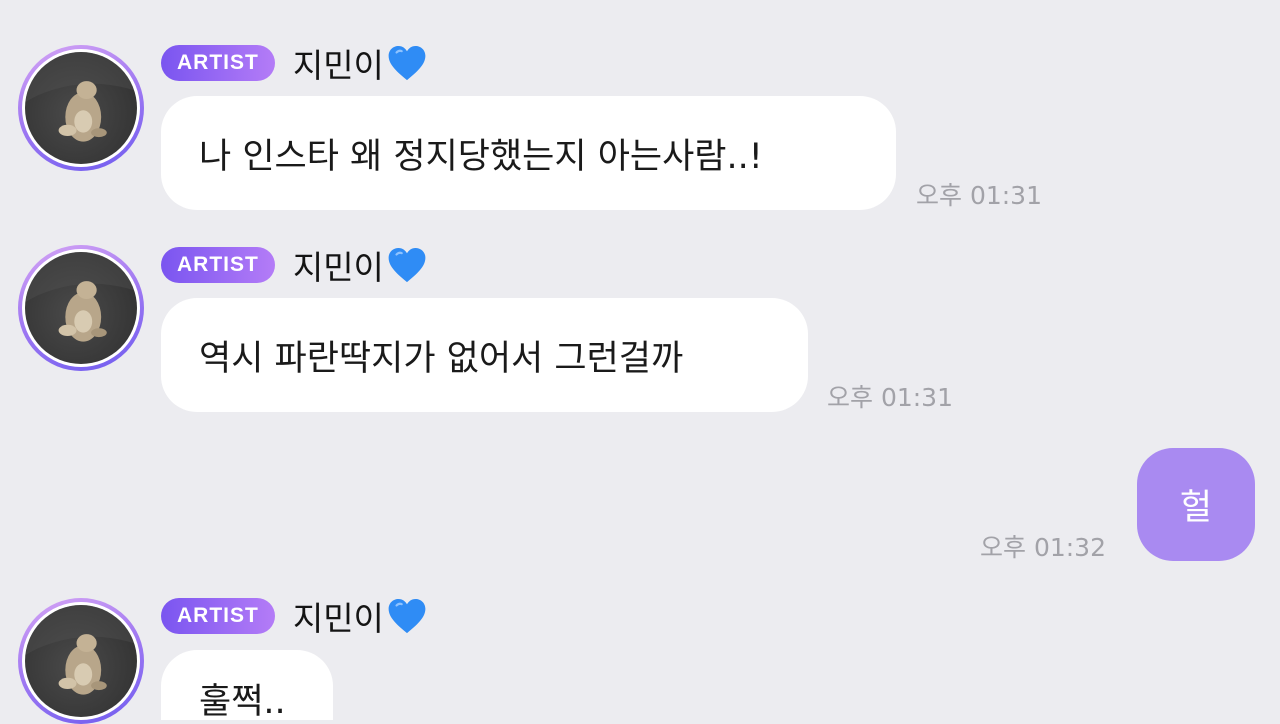 Image resolution: width=1280 pixels, height=724 pixels. I want to click on message-text: 헐, so click(1196, 508).